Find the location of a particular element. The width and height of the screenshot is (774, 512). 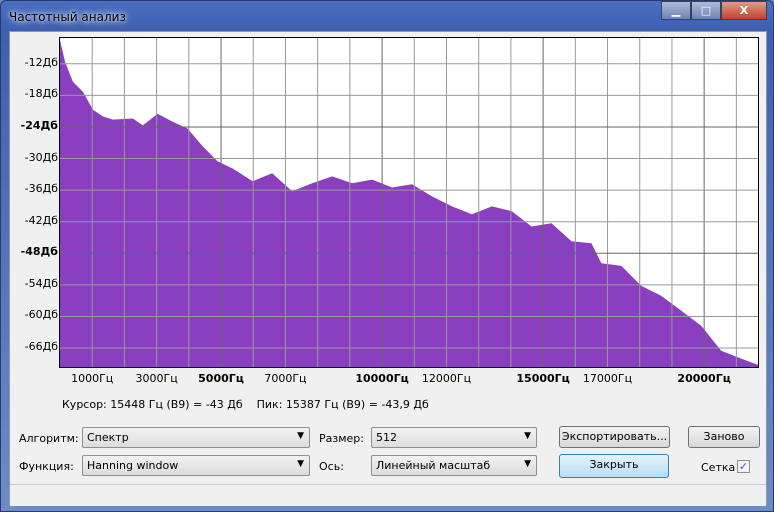

size-select: 512 ▼ is located at coordinates (454, 437).